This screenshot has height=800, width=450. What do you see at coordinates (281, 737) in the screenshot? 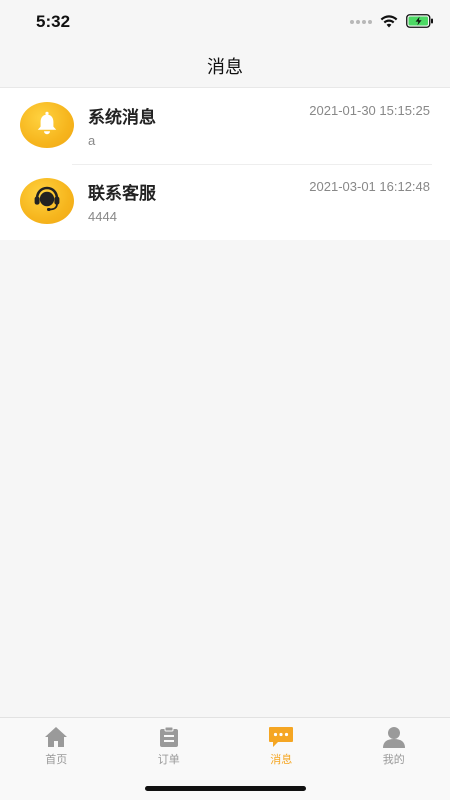
I see `chat-icon` at bounding box center [281, 737].